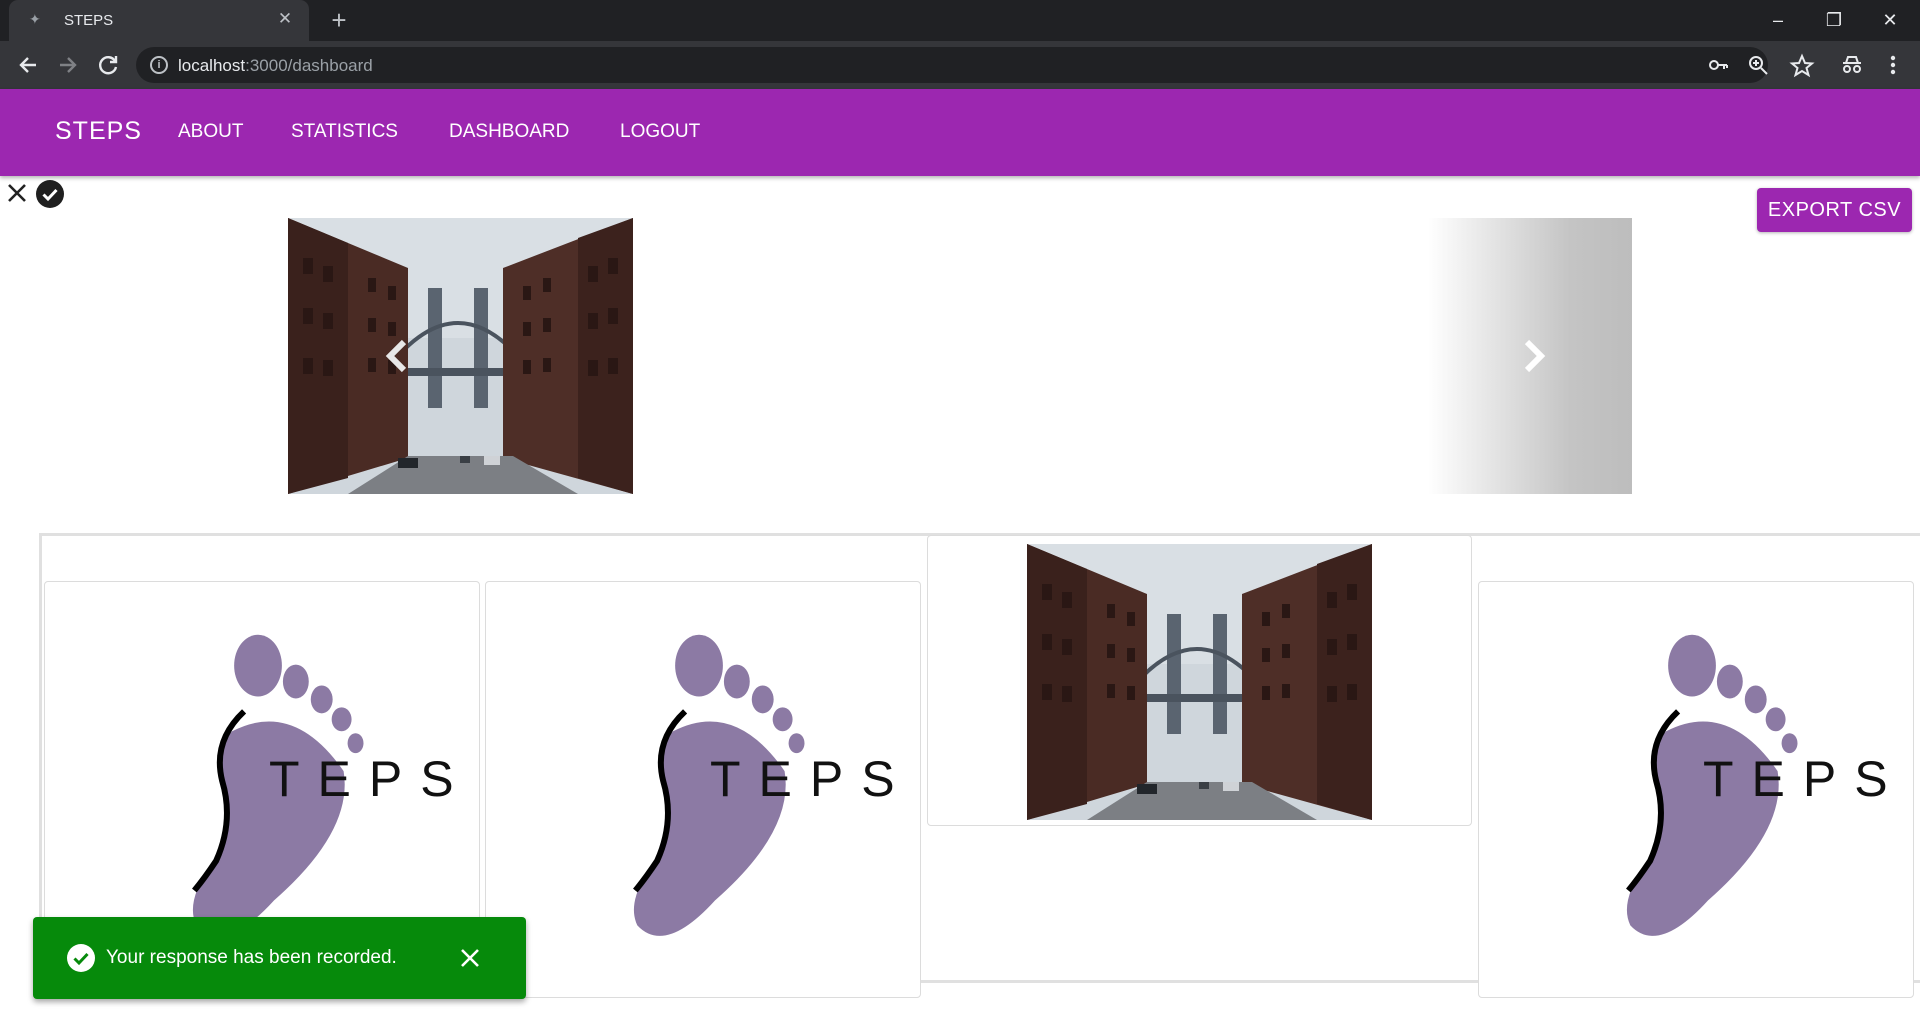 Image resolution: width=1920 pixels, height=1026 pixels. Describe the element at coordinates (285, 19) in the screenshot. I see `tab-close-icon: ✕` at that location.